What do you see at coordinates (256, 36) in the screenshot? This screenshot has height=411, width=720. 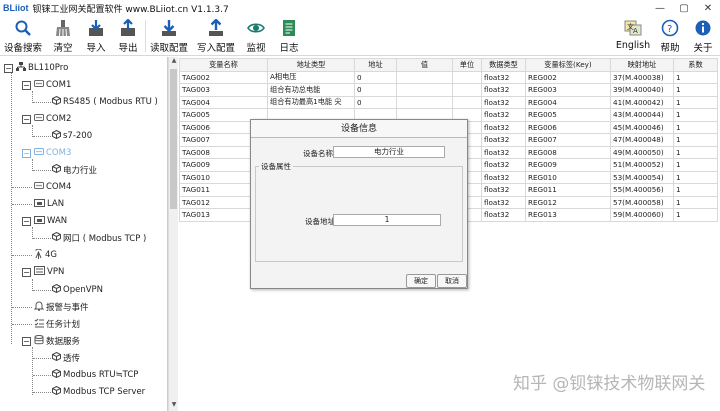 I see `monitor-button: 监视` at bounding box center [256, 36].